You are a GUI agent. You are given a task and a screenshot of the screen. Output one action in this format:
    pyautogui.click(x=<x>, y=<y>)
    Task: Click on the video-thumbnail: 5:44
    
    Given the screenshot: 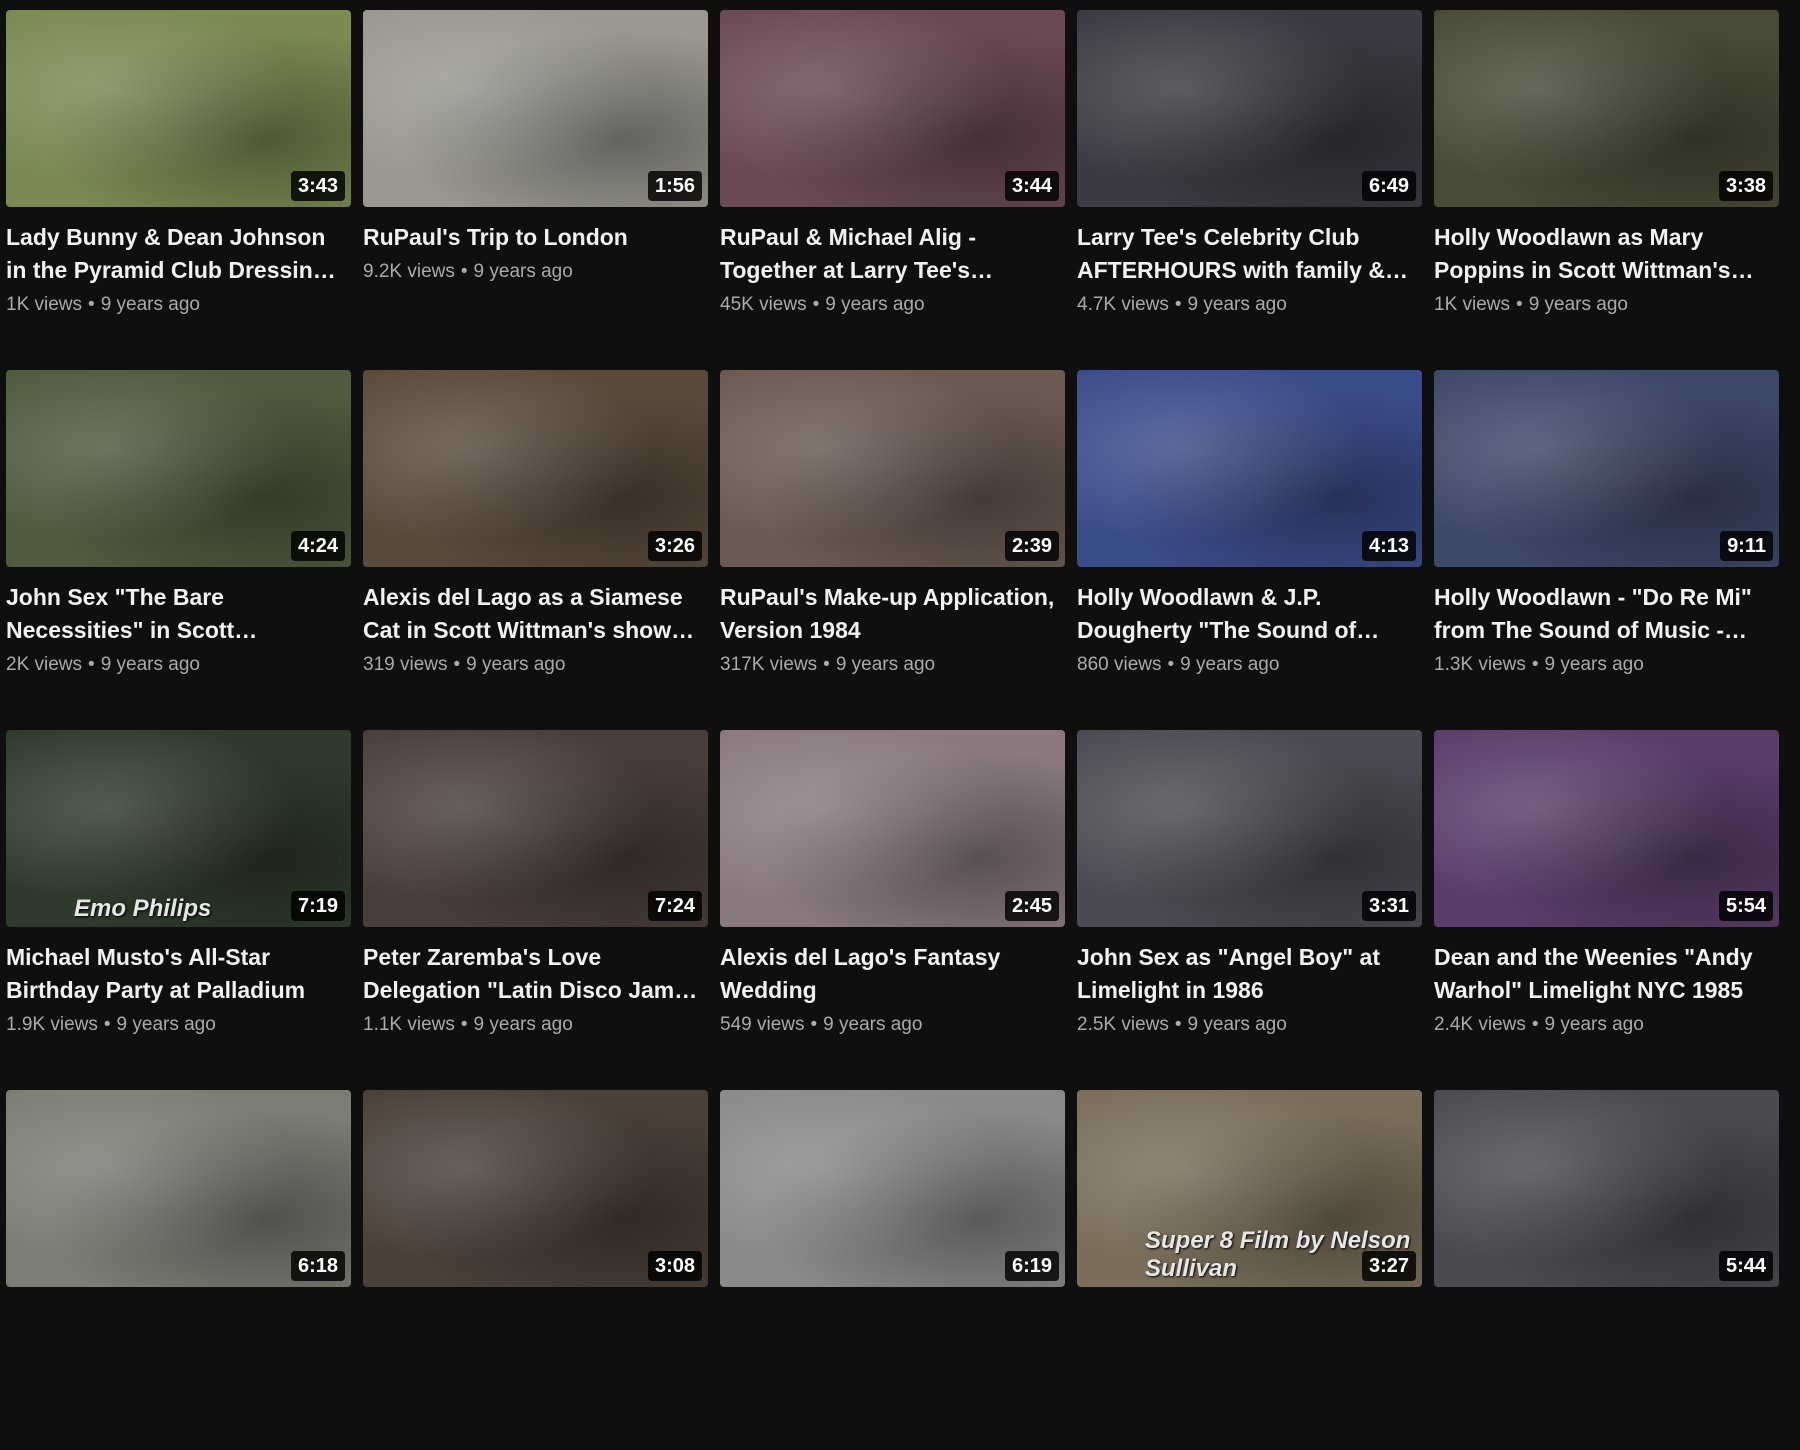 What is the action you would take?
    pyautogui.click(x=1606, y=1188)
    